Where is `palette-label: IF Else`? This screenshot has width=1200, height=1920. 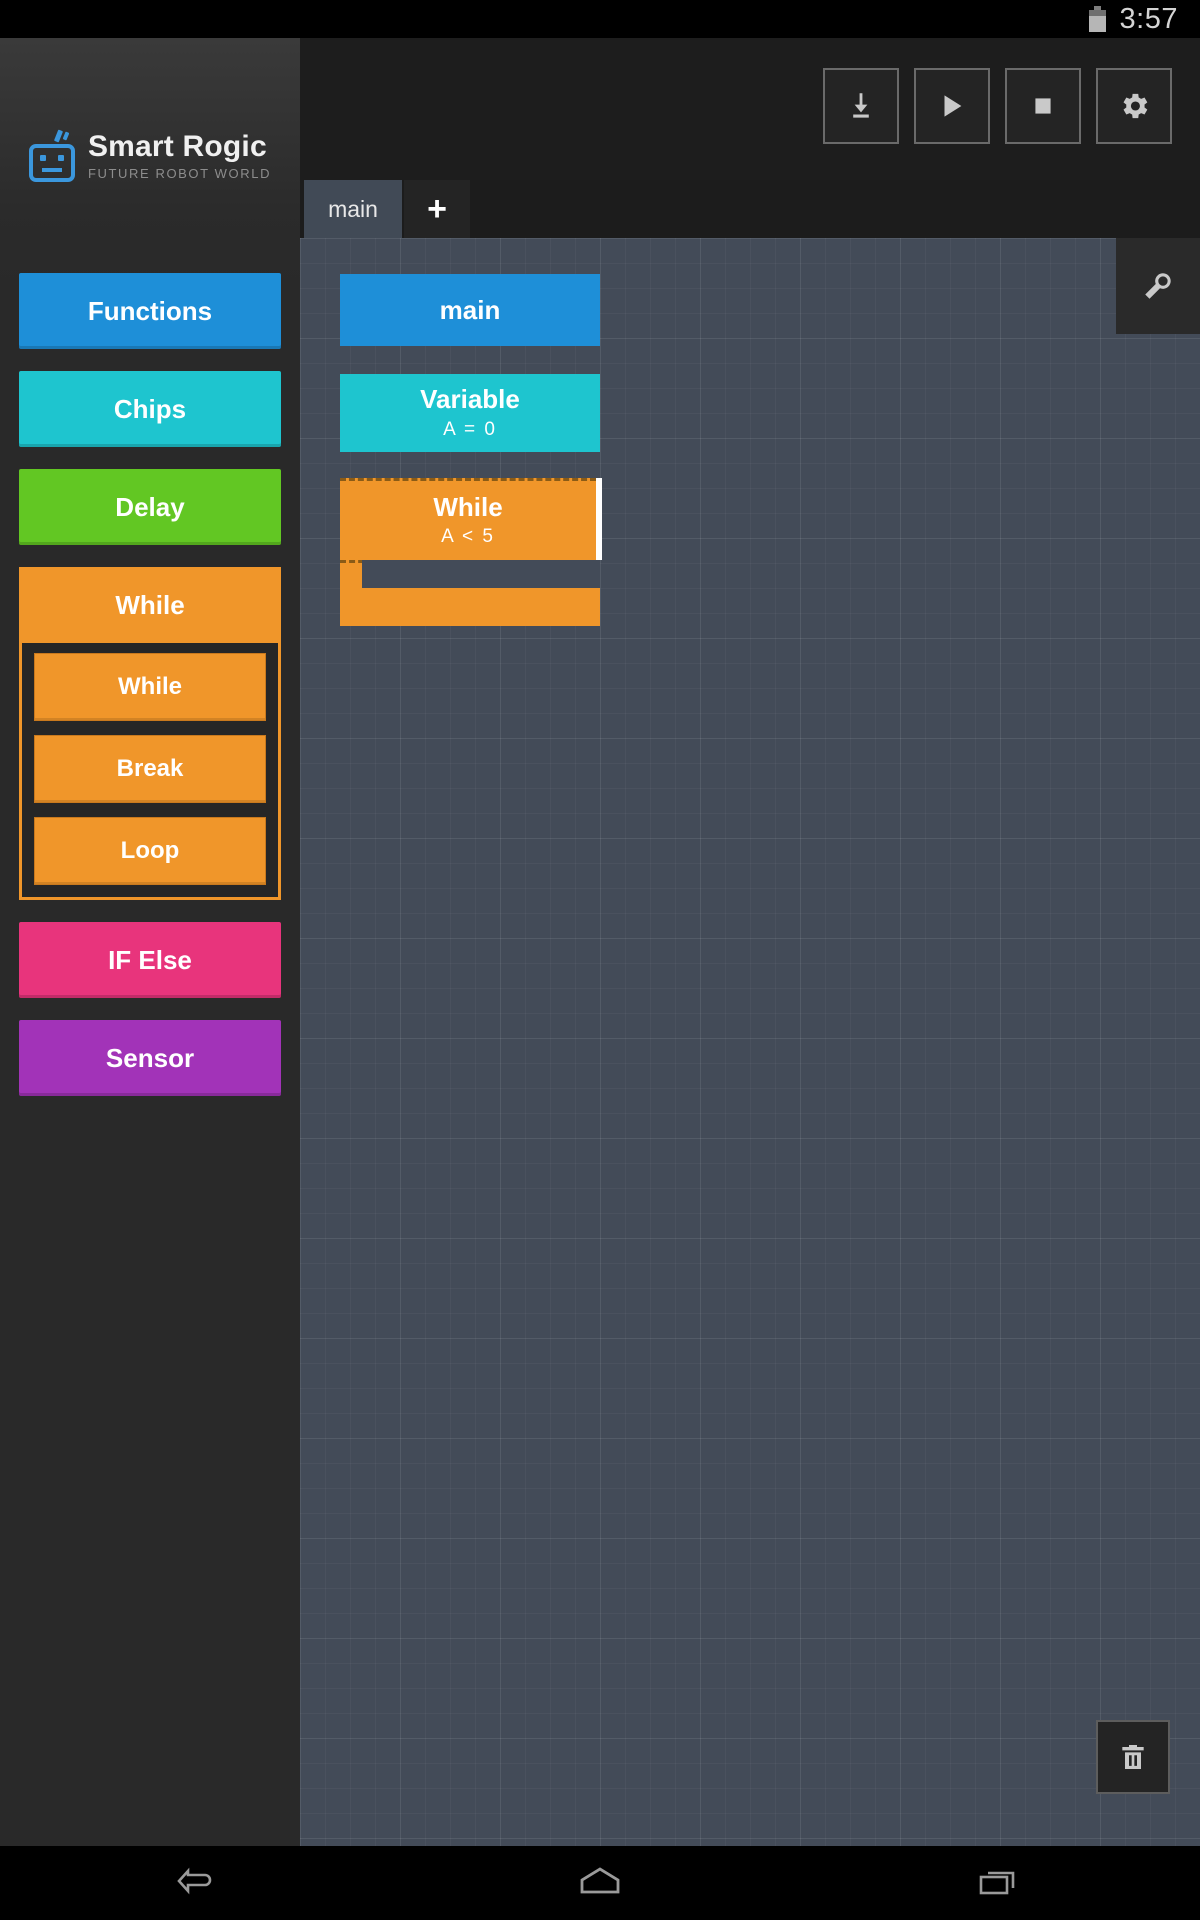 palette-label: IF Else is located at coordinates (150, 959).